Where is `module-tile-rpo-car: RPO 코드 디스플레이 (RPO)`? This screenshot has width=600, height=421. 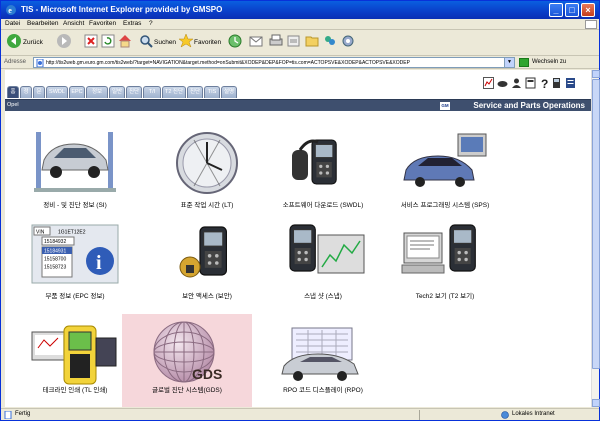 module-tile-rpo-car: RPO 코드 디스플레이 (RPO) is located at coordinates (323, 360).